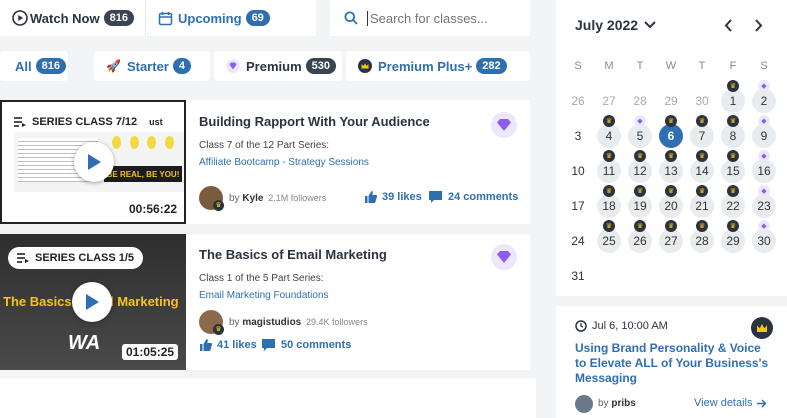 This screenshot has height=418, width=787. I want to click on calendar-day: 18, so click(609, 206).